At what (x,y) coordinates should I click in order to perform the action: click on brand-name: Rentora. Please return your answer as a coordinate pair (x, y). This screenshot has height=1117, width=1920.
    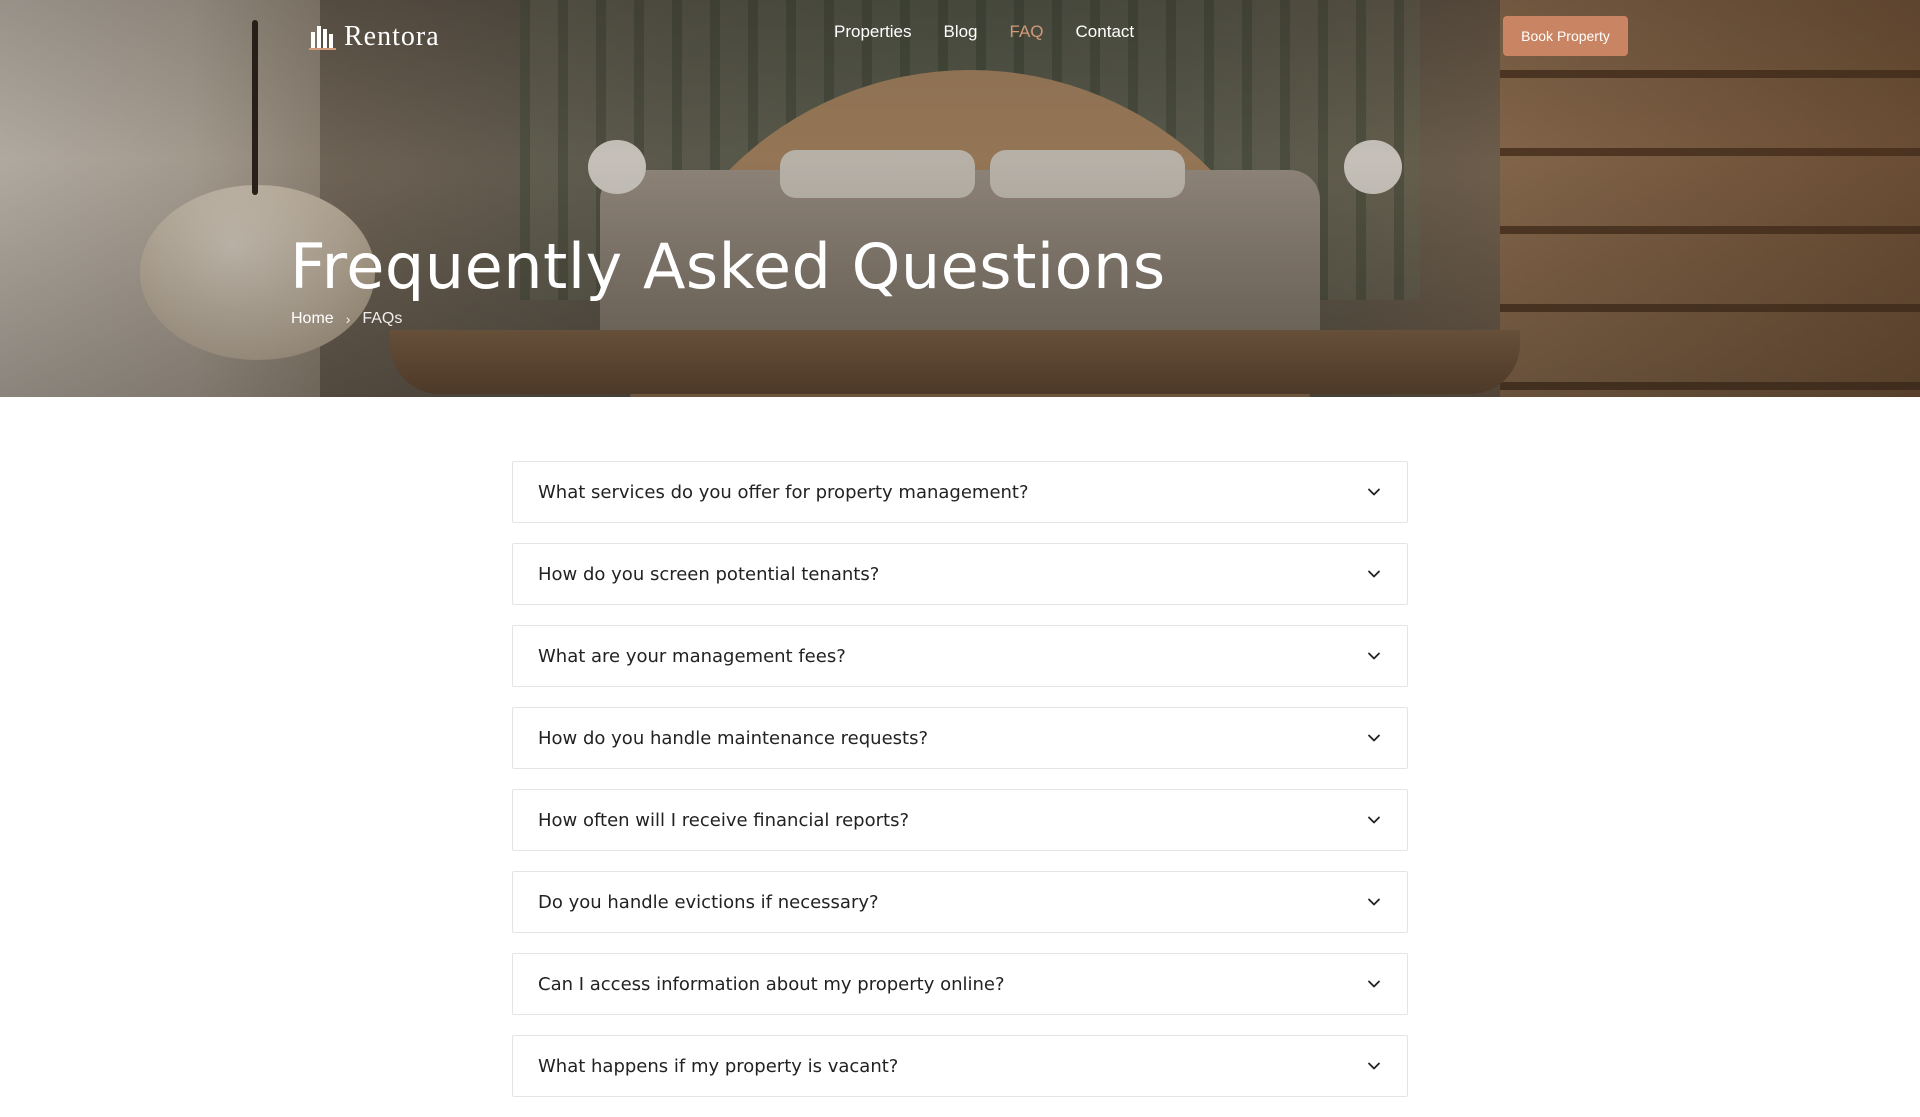
    Looking at the image, I should click on (392, 36).